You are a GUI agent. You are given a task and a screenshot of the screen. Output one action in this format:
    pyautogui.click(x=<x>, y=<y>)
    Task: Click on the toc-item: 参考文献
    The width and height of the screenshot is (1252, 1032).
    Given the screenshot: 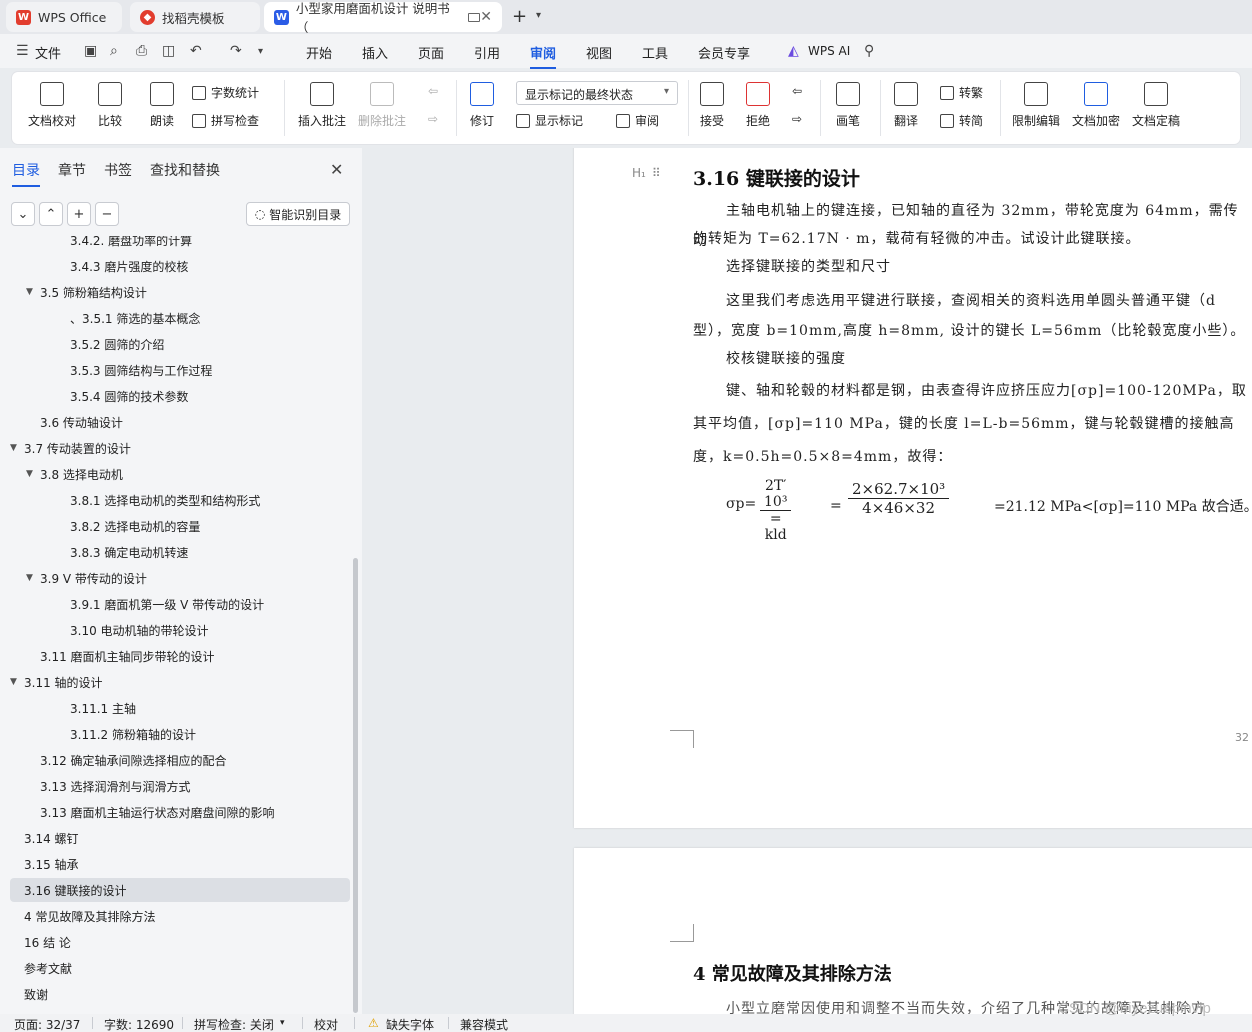 What is the action you would take?
    pyautogui.click(x=180, y=968)
    